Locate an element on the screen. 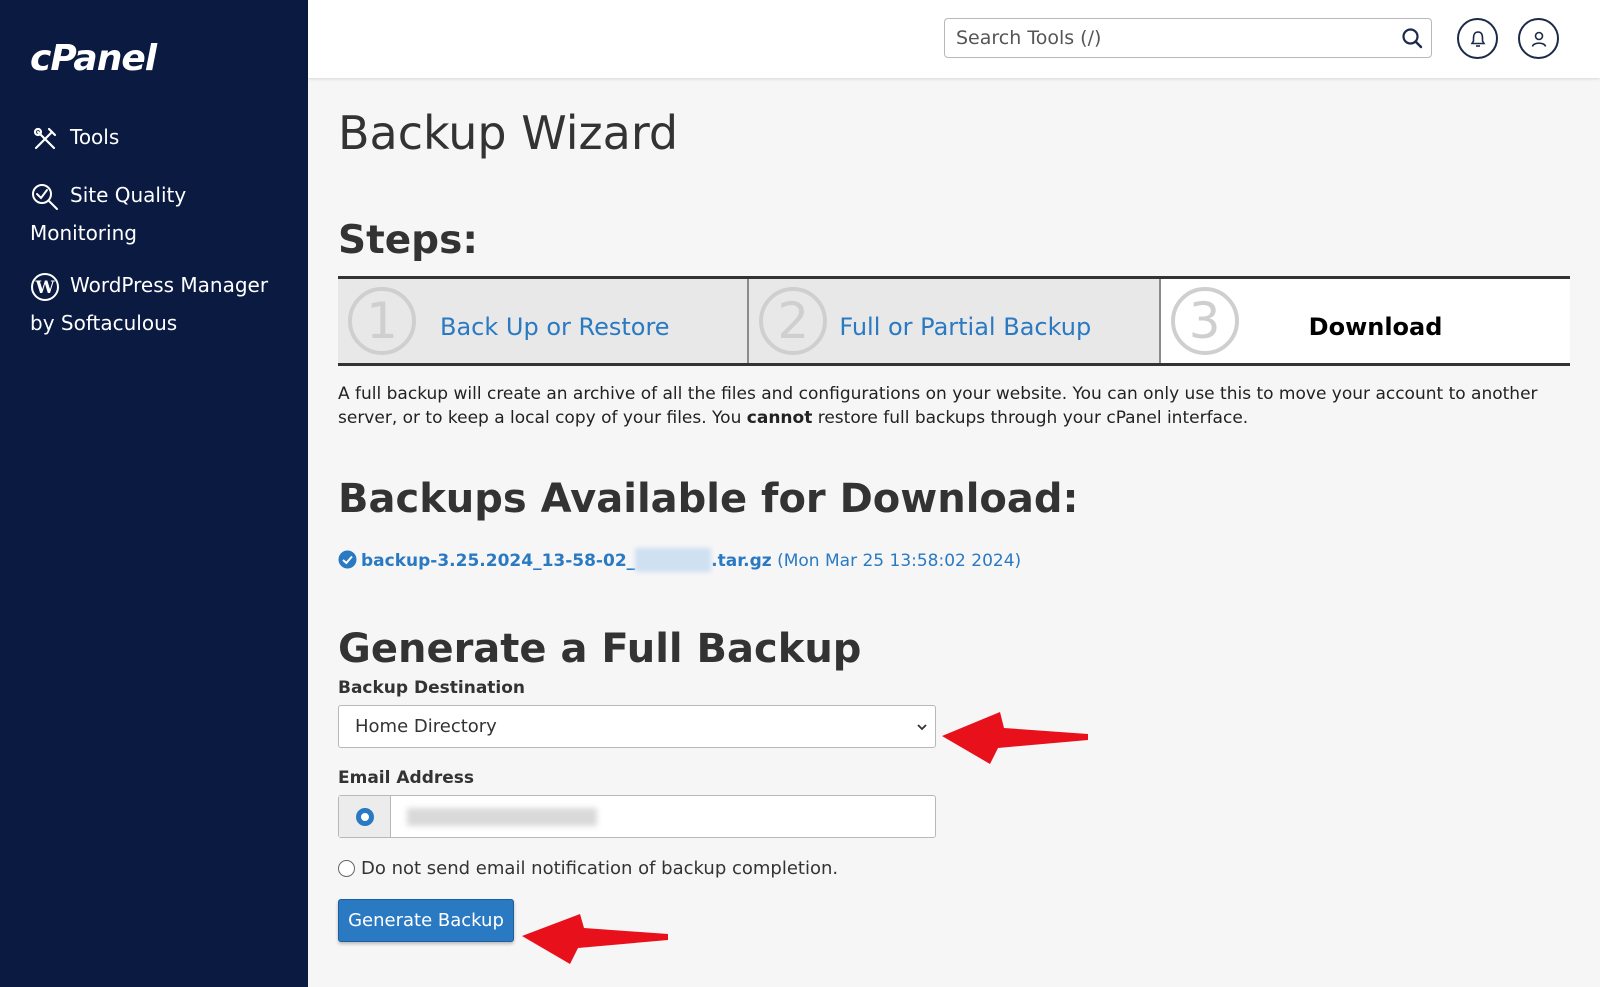 Image resolution: width=1600 pixels, height=987 pixels. wordpress-icon: W is located at coordinates (45, 286).